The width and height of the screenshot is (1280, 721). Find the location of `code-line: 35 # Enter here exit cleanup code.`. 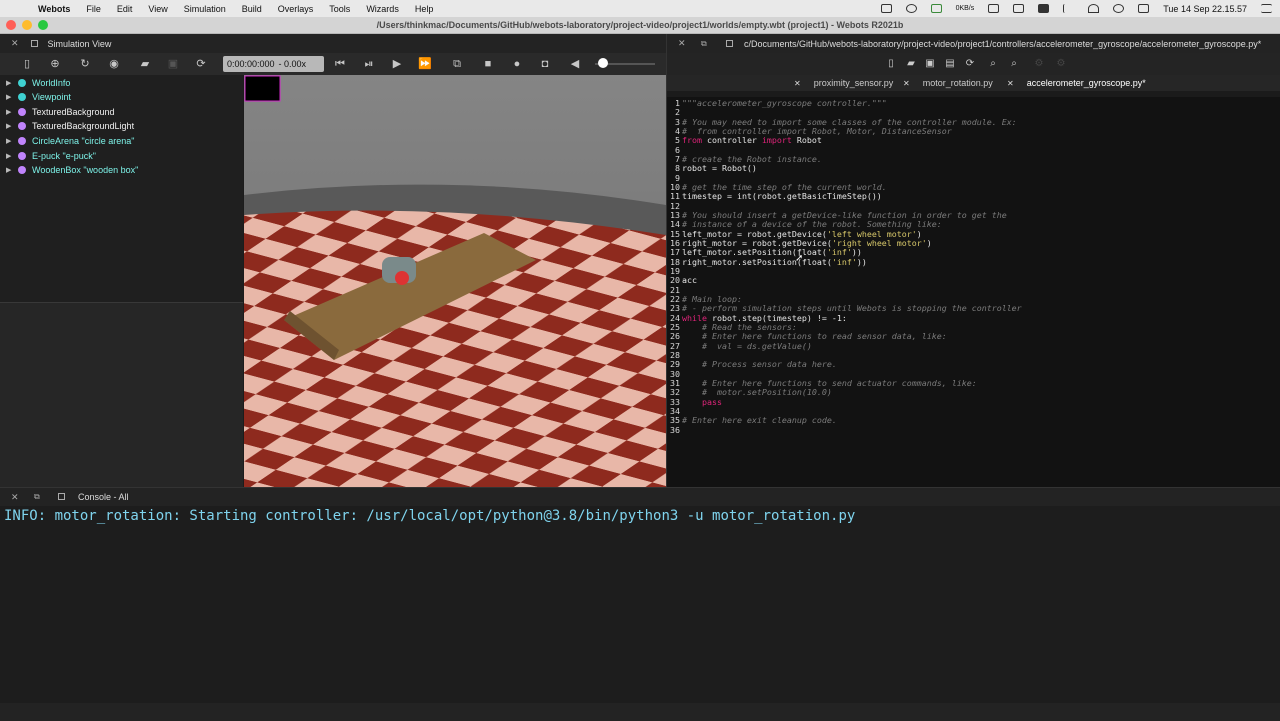

code-line: 35 # Enter here exit cleanup code. is located at coordinates (752, 420).